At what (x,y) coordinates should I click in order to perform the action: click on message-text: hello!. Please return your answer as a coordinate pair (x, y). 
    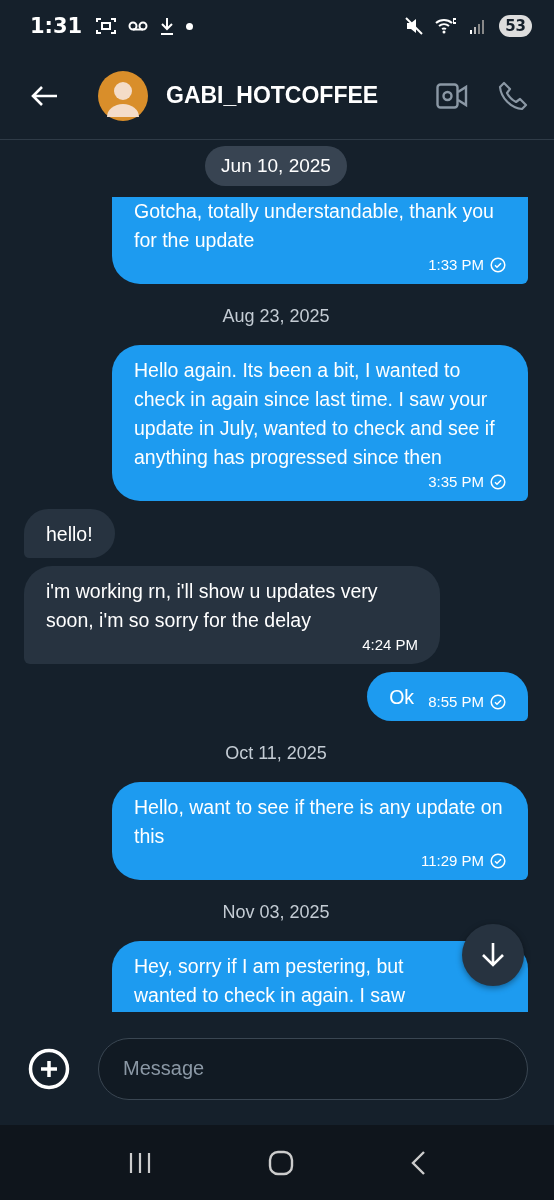
    Looking at the image, I should click on (69, 534).